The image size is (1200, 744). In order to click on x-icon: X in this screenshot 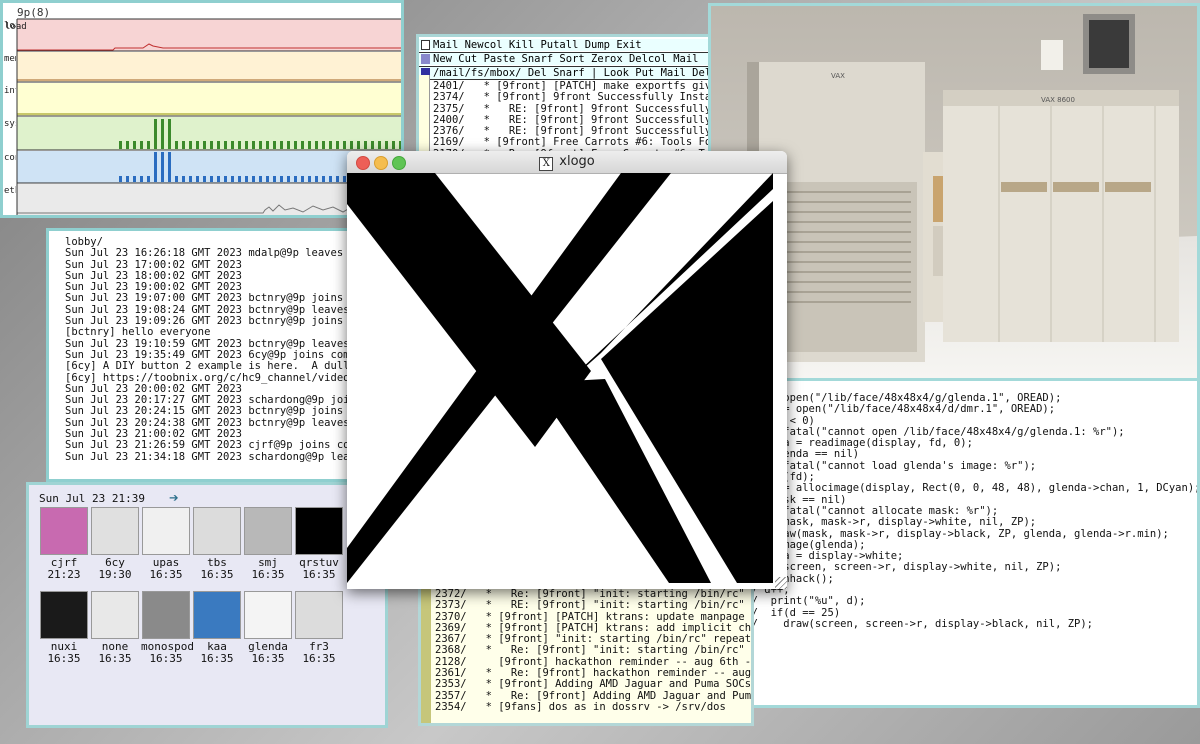, I will do `click(546, 164)`.